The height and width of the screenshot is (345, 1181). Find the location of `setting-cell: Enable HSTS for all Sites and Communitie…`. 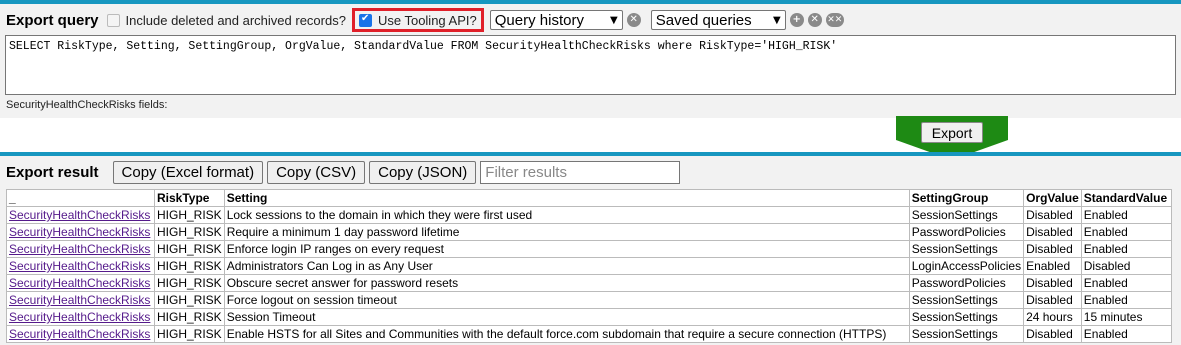

setting-cell: Enable HSTS for all Sites and Communitie… is located at coordinates (566, 334).